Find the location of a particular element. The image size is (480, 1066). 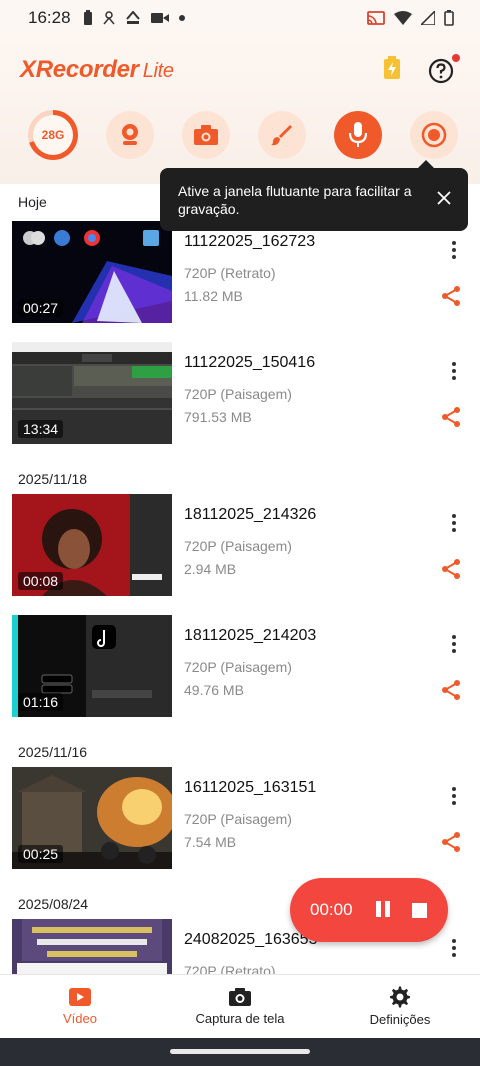

webcam-button is located at coordinates (130, 135).